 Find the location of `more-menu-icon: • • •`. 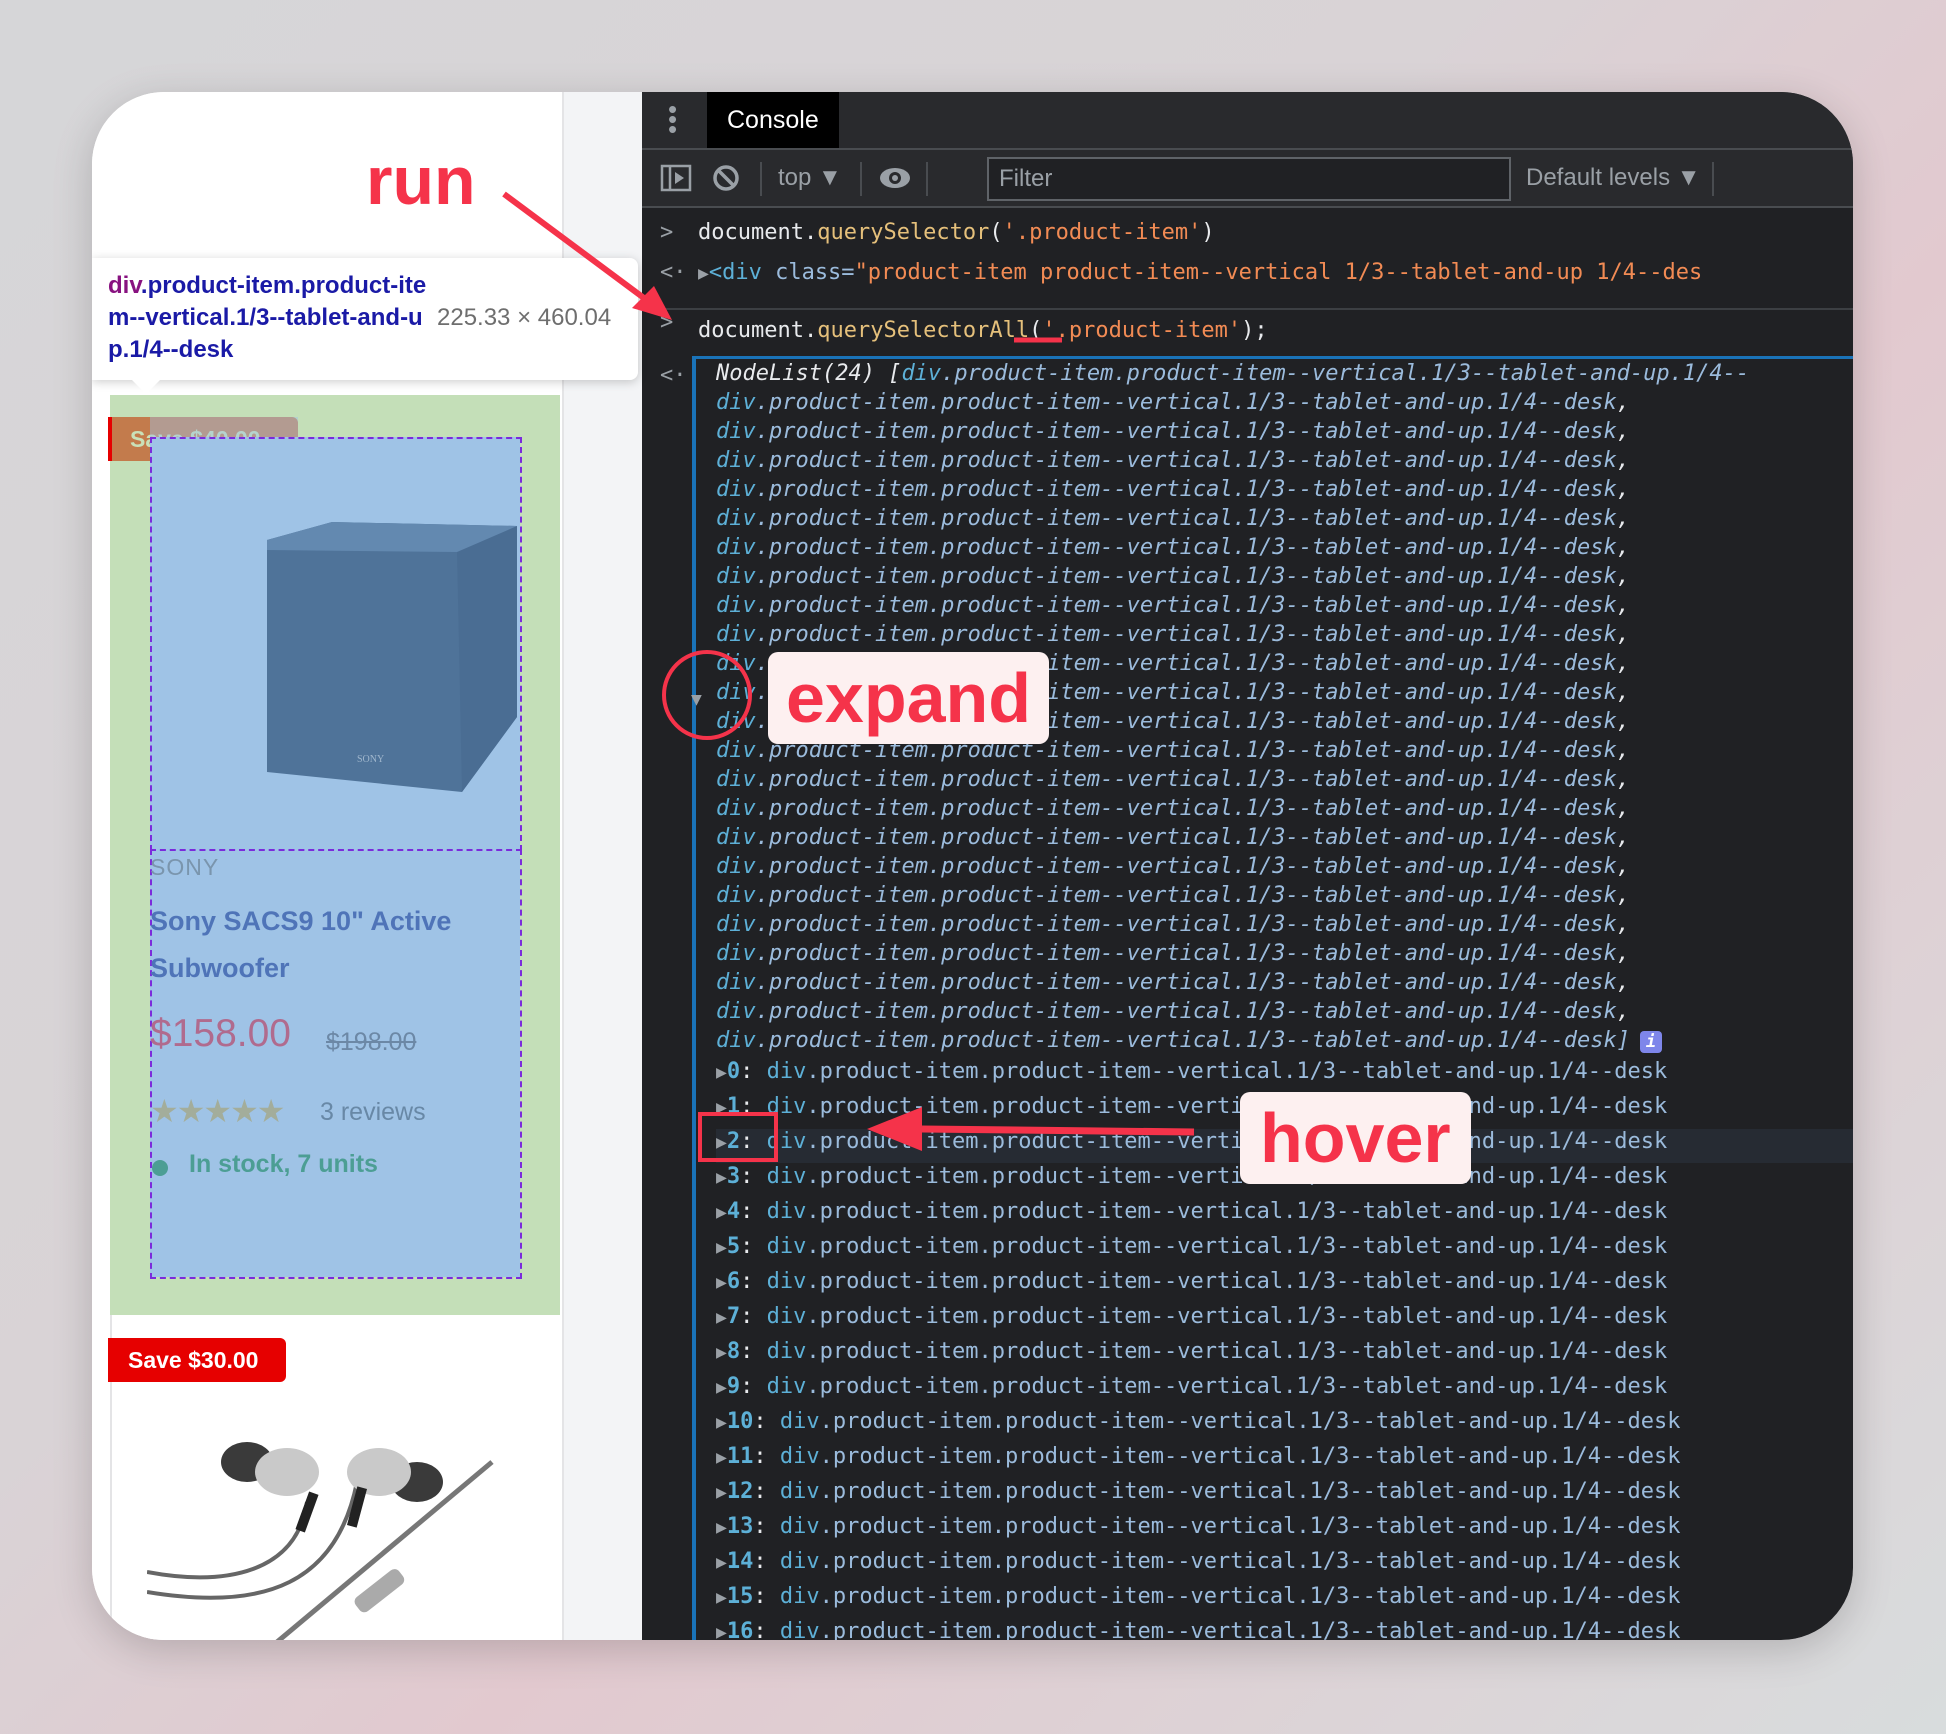

more-menu-icon: • • • is located at coordinates (672, 119).